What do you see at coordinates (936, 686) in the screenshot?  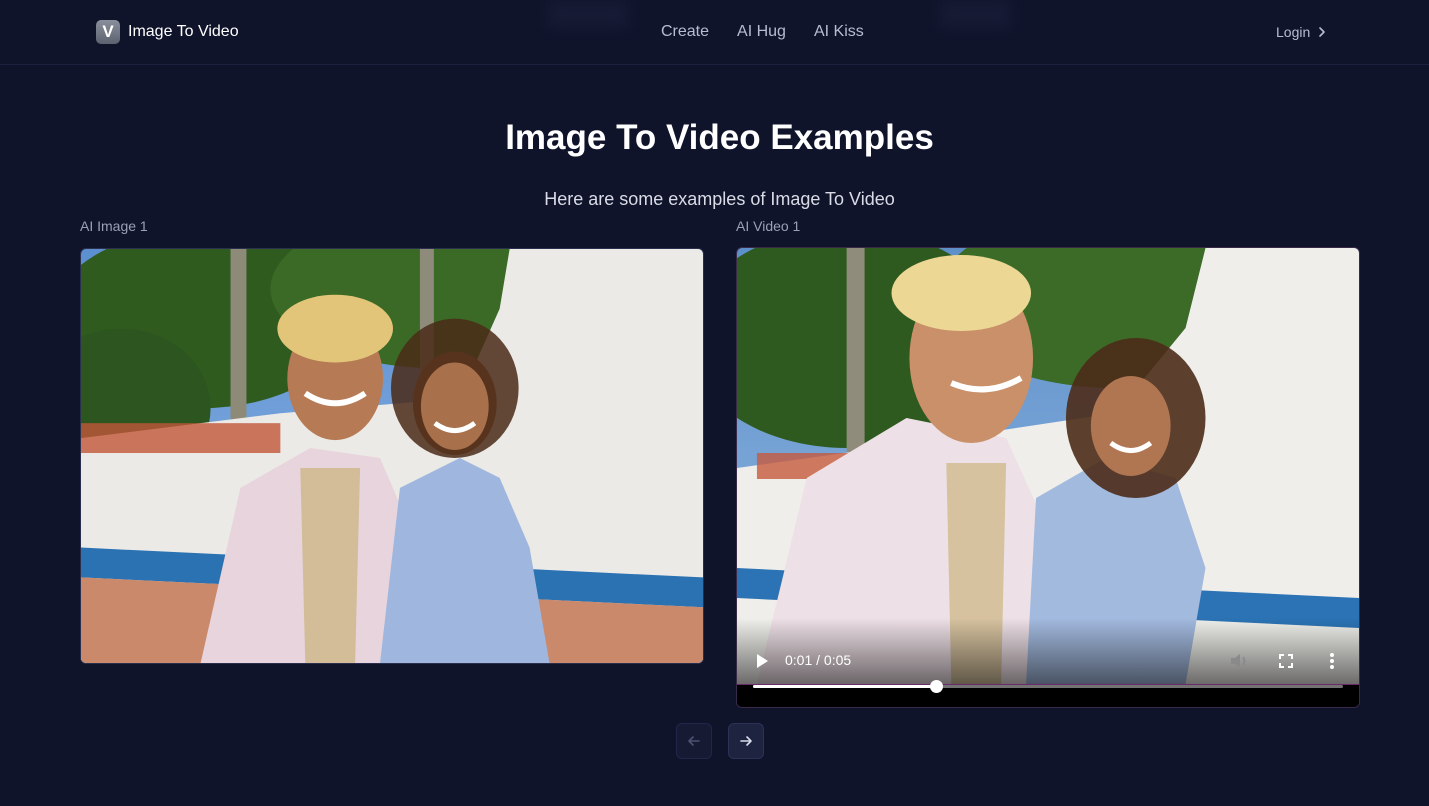 I see `video-progress-thumb` at bounding box center [936, 686].